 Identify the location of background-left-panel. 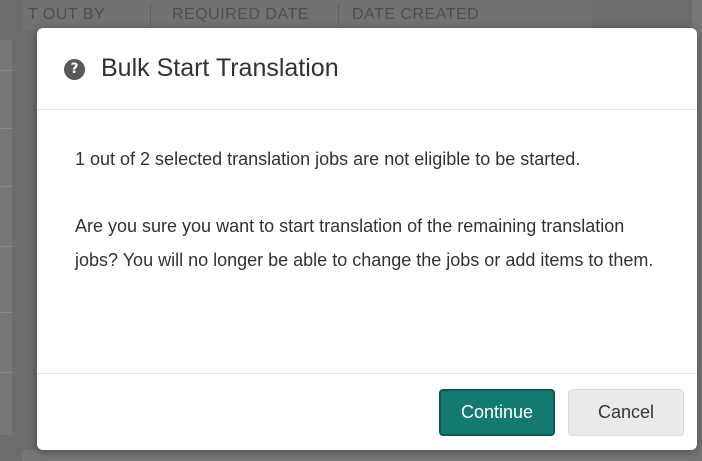
(6, 237).